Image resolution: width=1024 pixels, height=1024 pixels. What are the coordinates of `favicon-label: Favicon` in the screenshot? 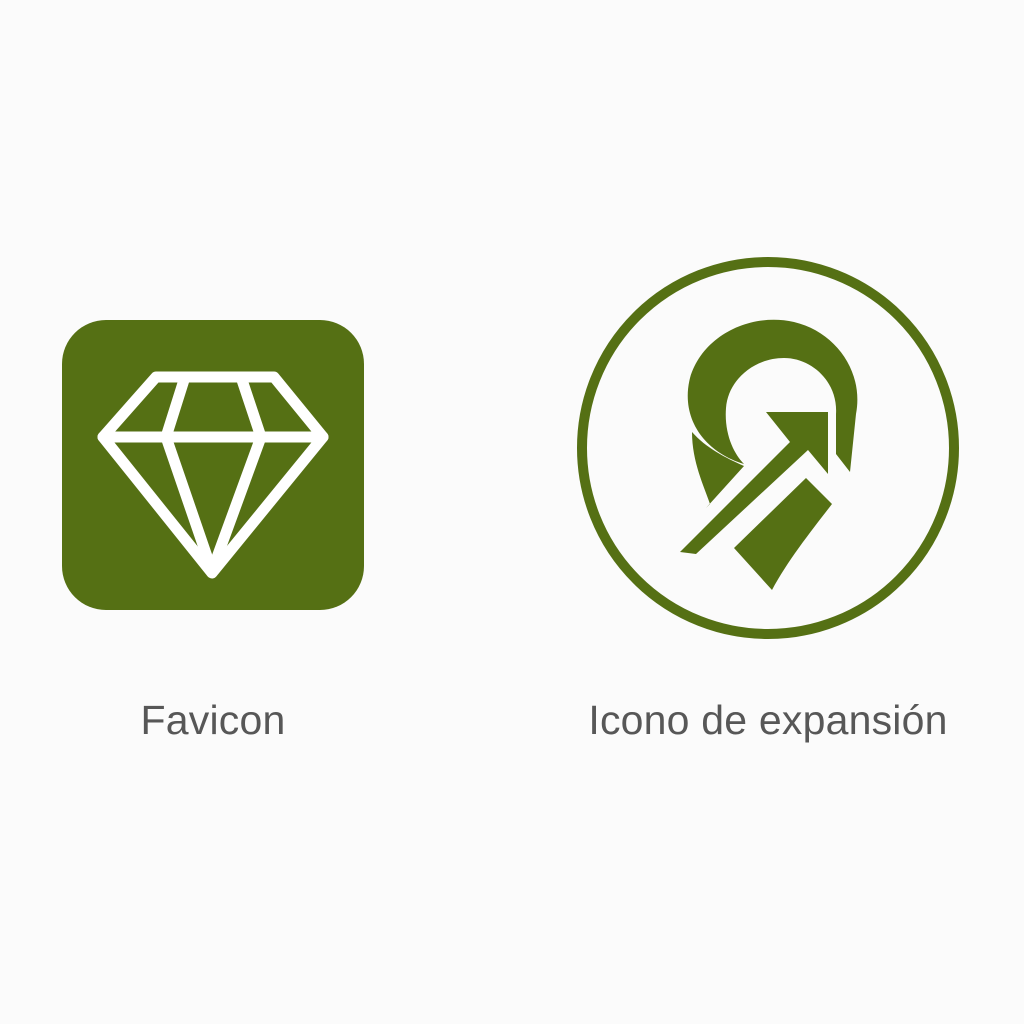 It's located at (213, 720).